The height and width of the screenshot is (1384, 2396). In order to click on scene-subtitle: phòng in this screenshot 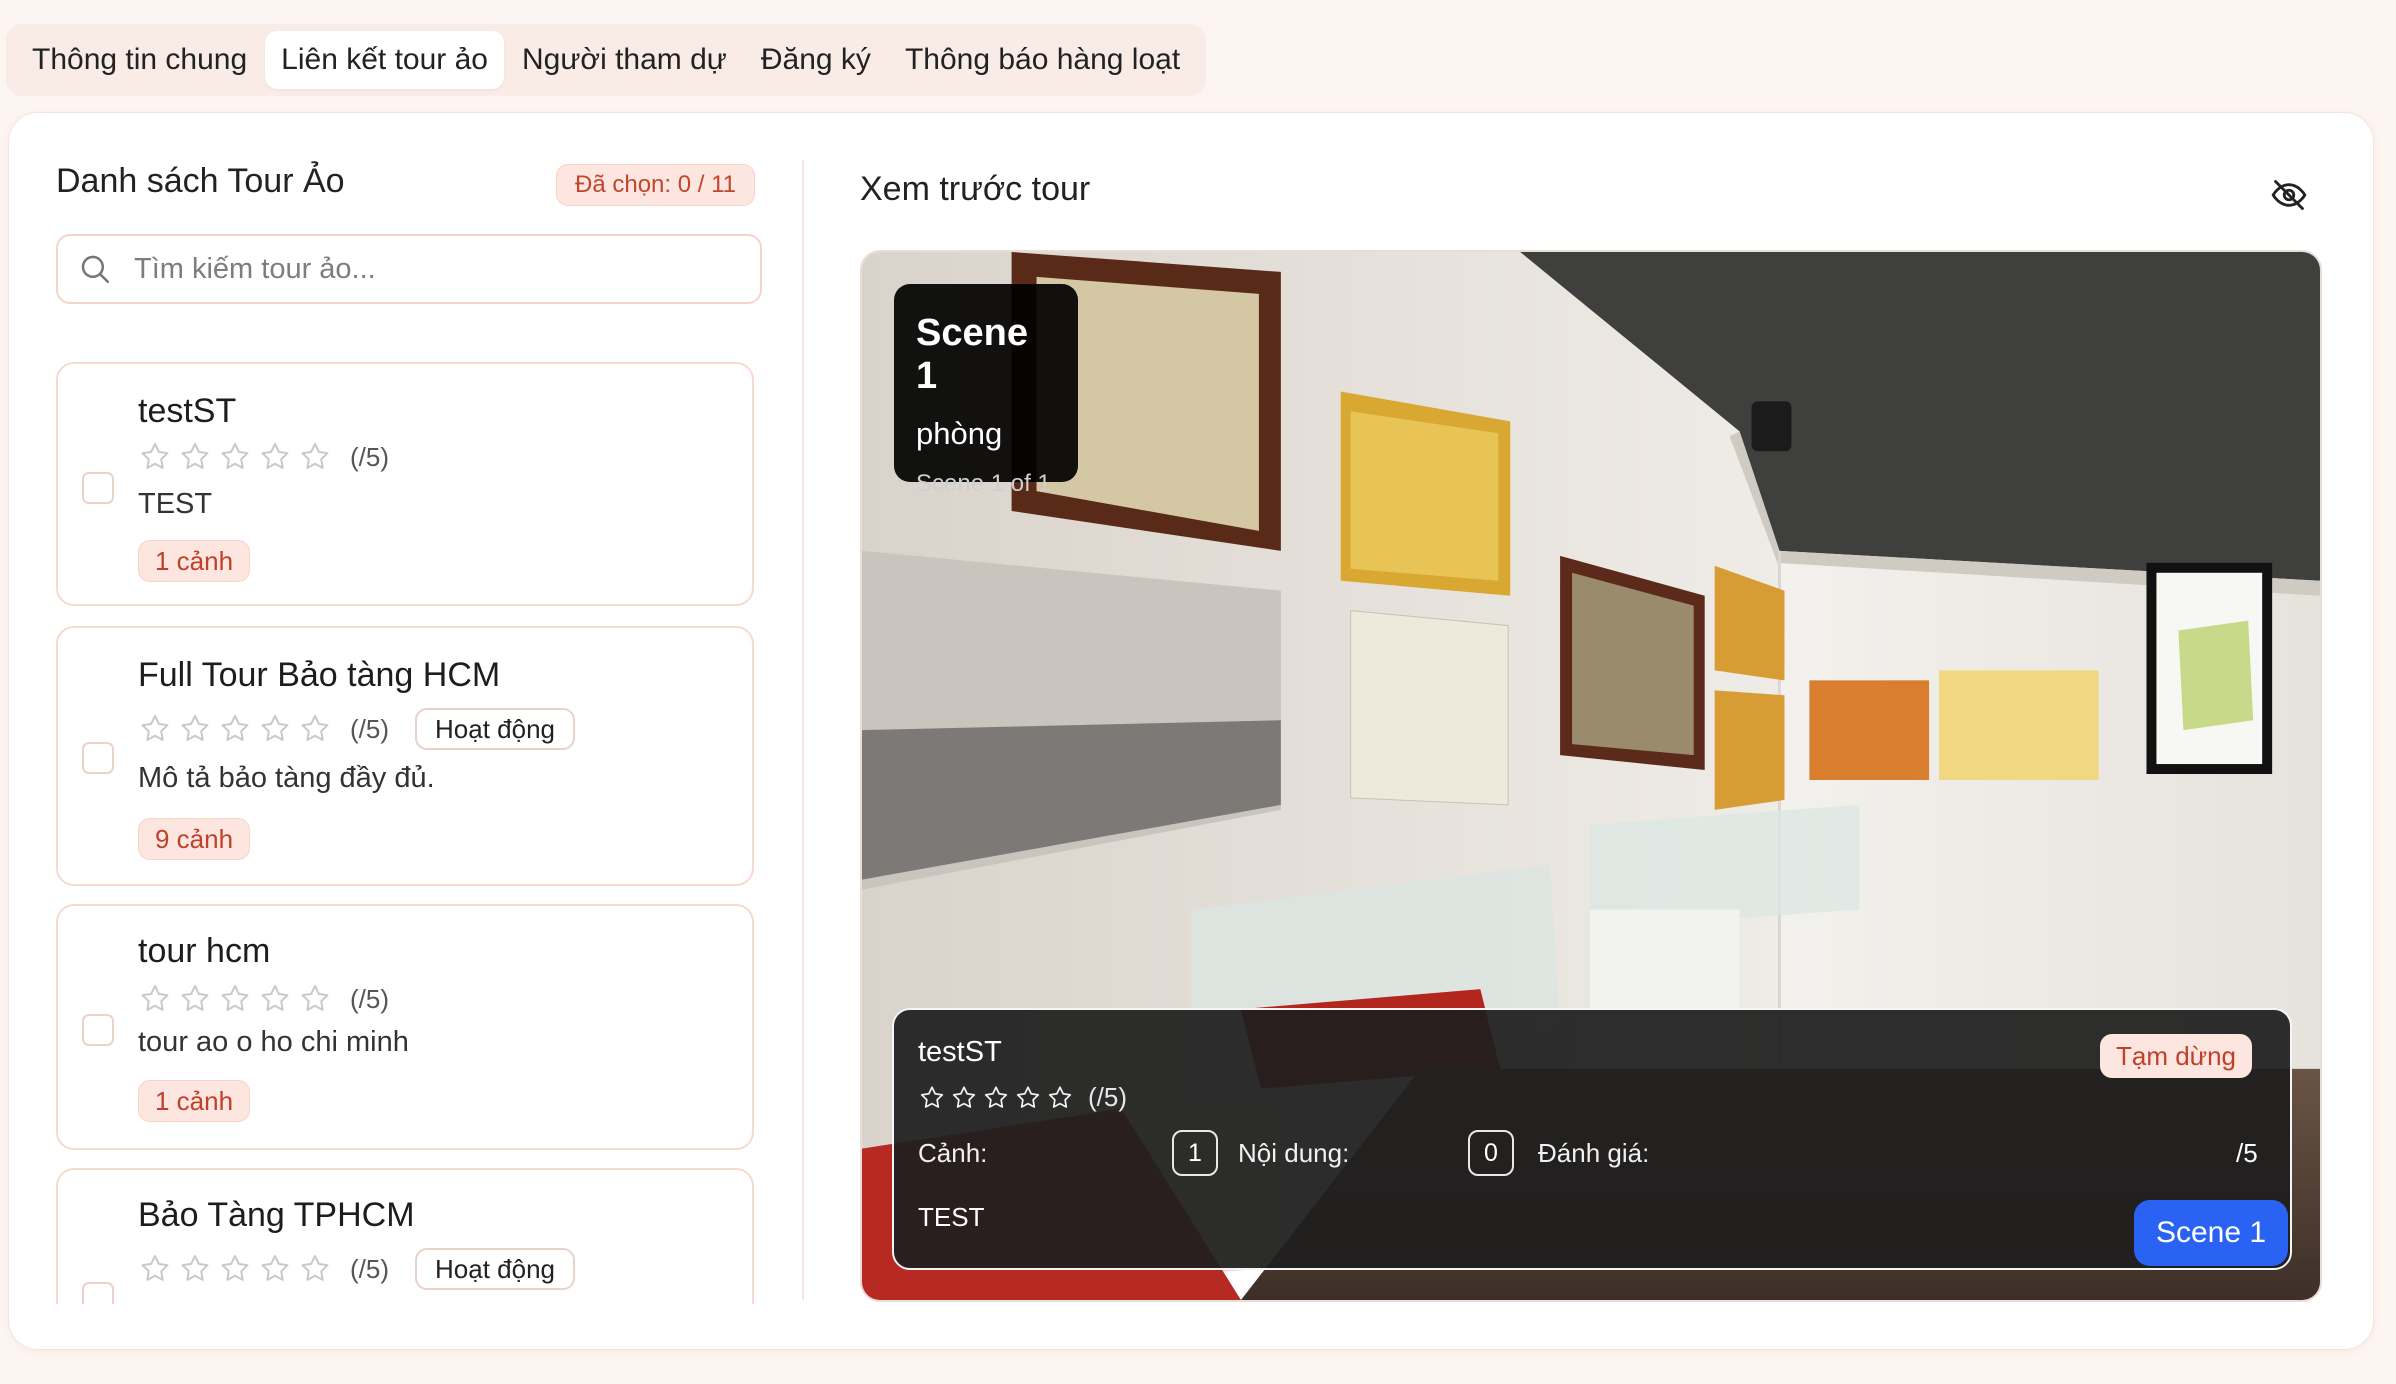, I will do `click(959, 433)`.